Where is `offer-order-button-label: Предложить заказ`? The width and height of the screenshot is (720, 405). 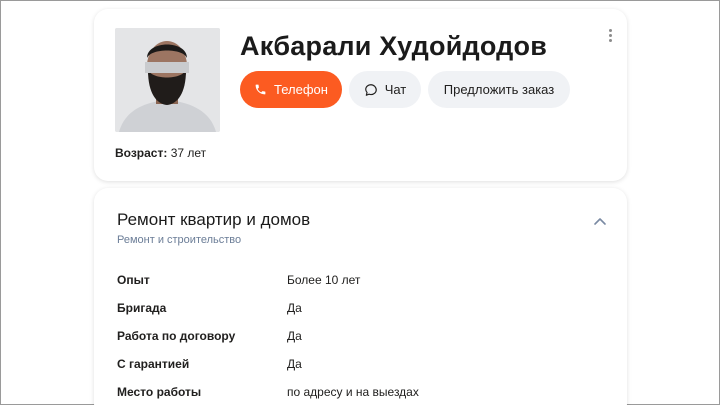 offer-order-button-label: Предложить заказ is located at coordinates (499, 89).